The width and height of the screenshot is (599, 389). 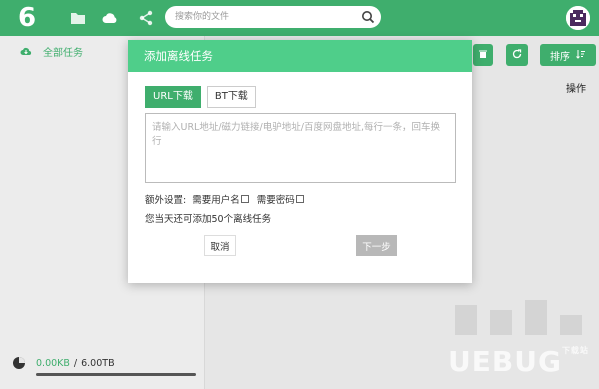 What do you see at coordinates (220, 245) in the screenshot?
I see `cancel-button: 取消` at bounding box center [220, 245].